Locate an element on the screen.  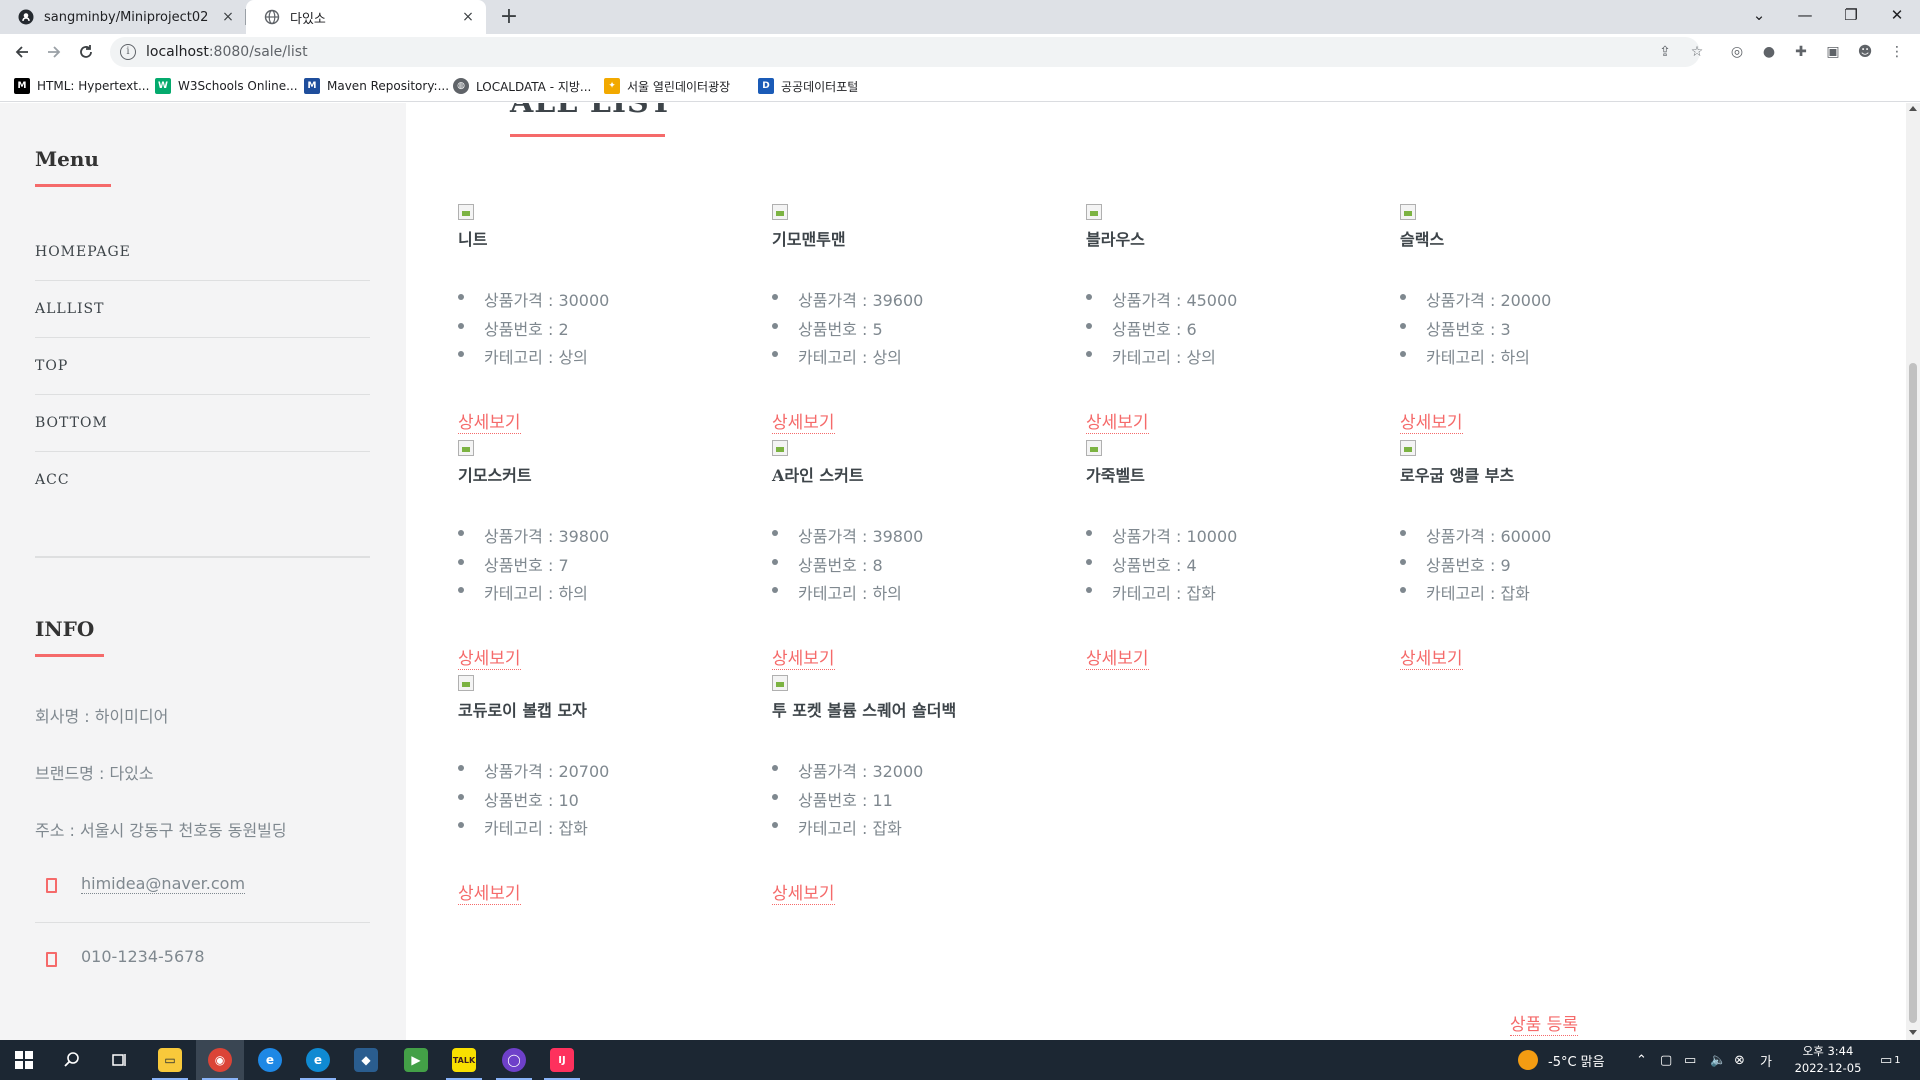
taskbar-intellij: IJ is located at coordinates (562, 1060).